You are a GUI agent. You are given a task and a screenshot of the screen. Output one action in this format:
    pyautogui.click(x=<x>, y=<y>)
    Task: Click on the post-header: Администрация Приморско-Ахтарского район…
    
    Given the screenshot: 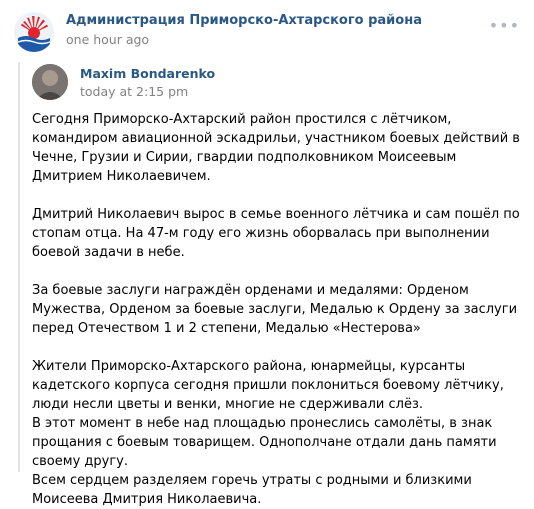 What is the action you would take?
    pyautogui.click(x=274, y=32)
    